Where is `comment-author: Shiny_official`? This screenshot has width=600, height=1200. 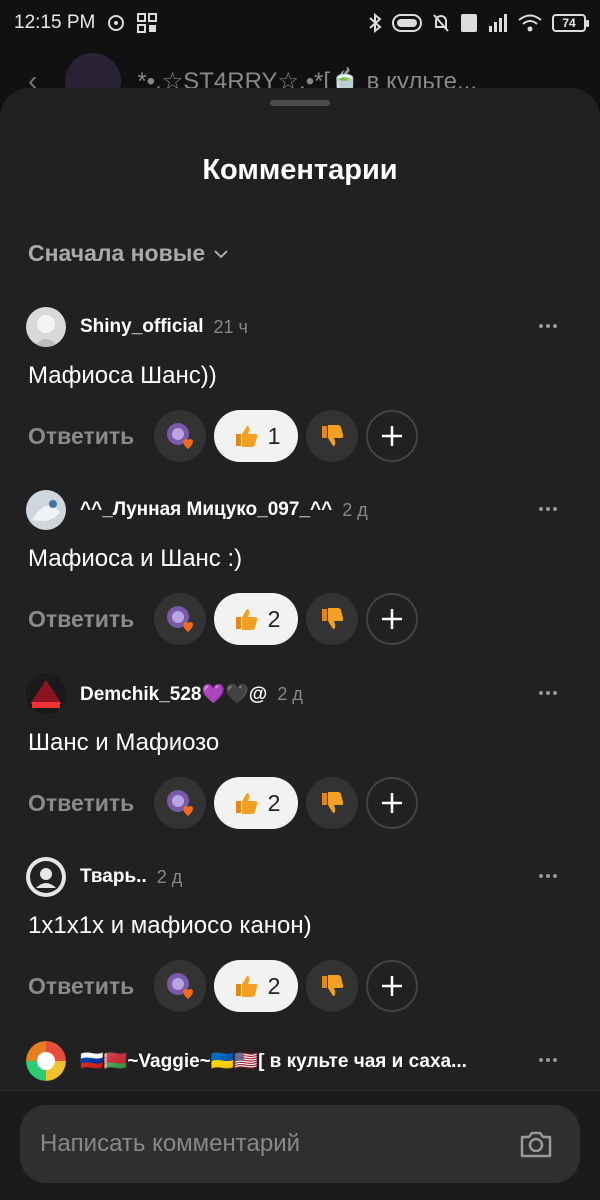 comment-author: Shiny_official is located at coordinates (142, 327).